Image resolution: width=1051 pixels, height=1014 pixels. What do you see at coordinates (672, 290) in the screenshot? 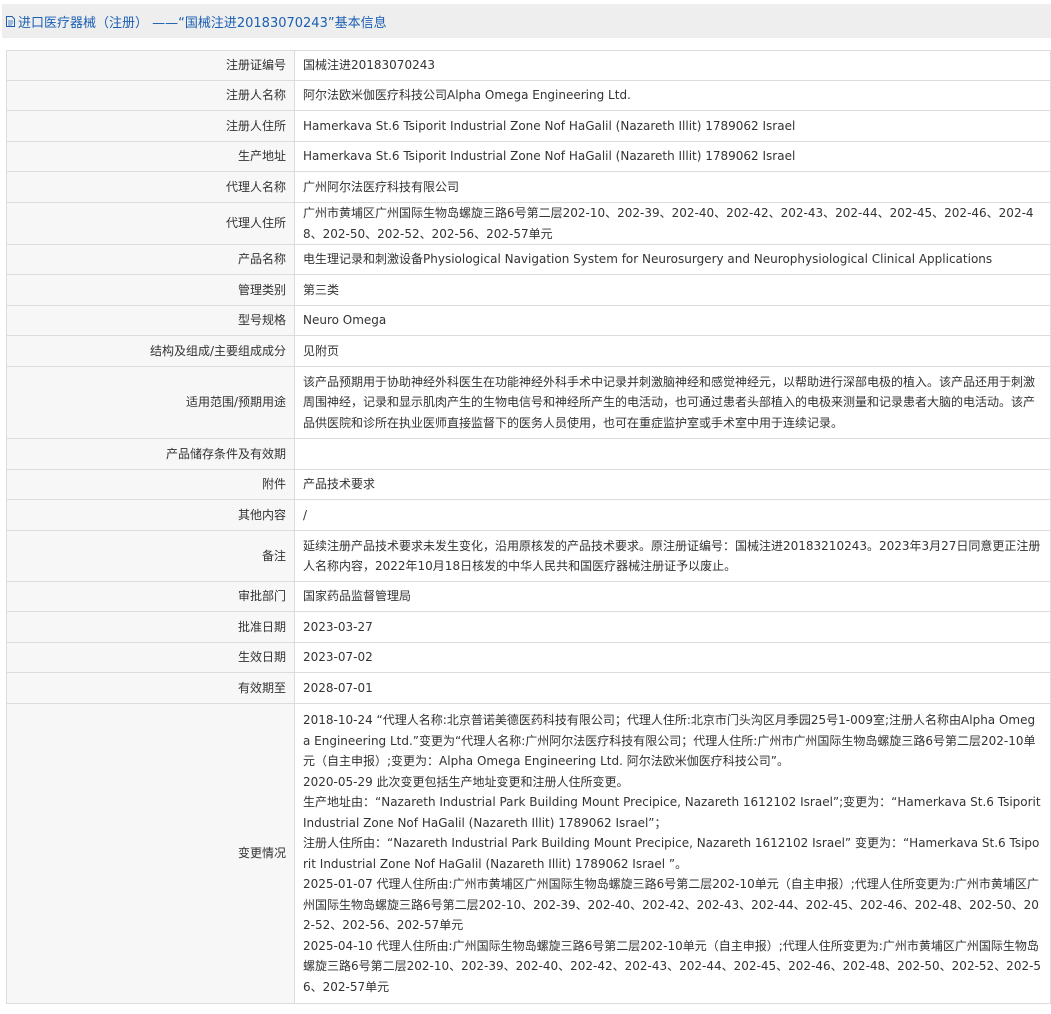
I see `row-value: 第三类` at bounding box center [672, 290].